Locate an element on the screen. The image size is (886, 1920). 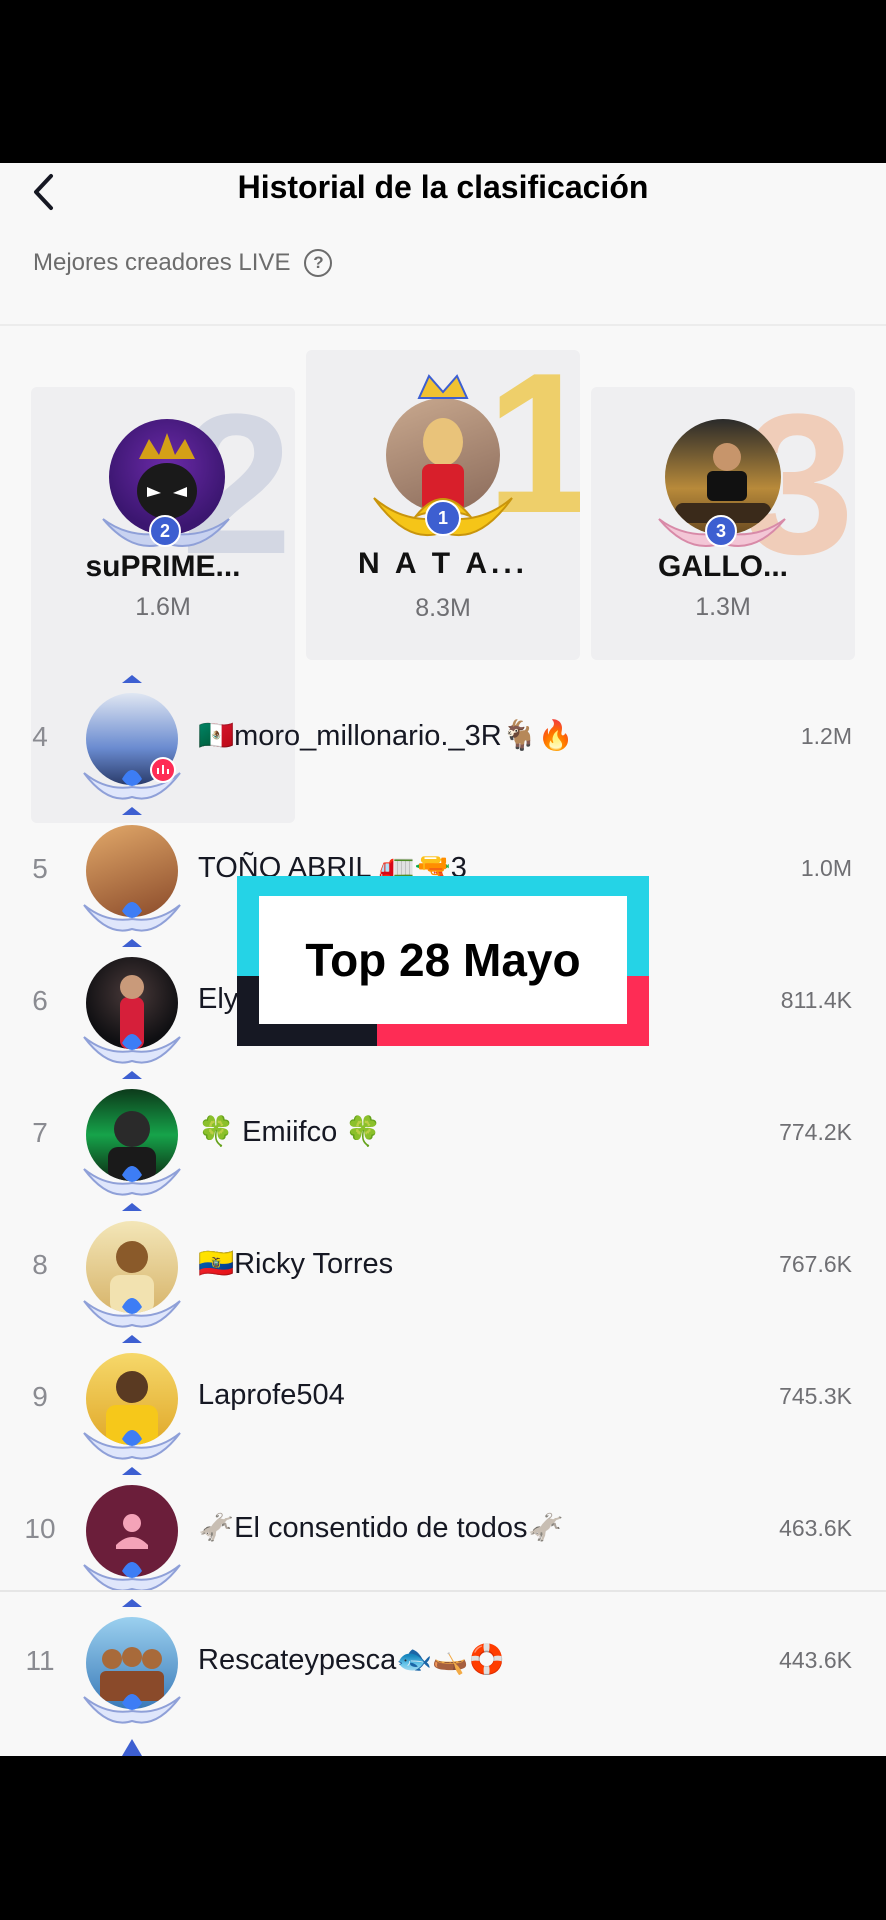
bottom-black-bar is located at coordinates (443, 1838).